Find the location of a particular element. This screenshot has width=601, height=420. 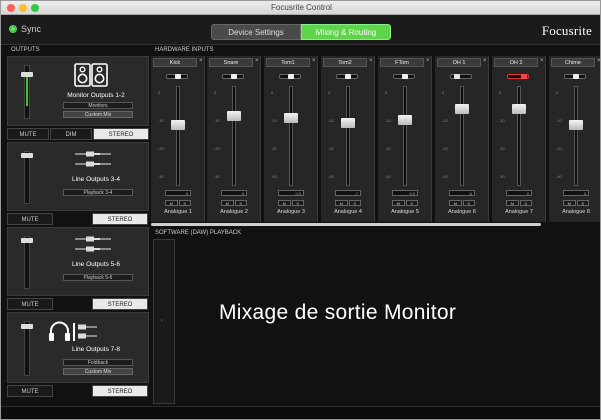

gain-readout: -6 is located at coordinates (462, 193).